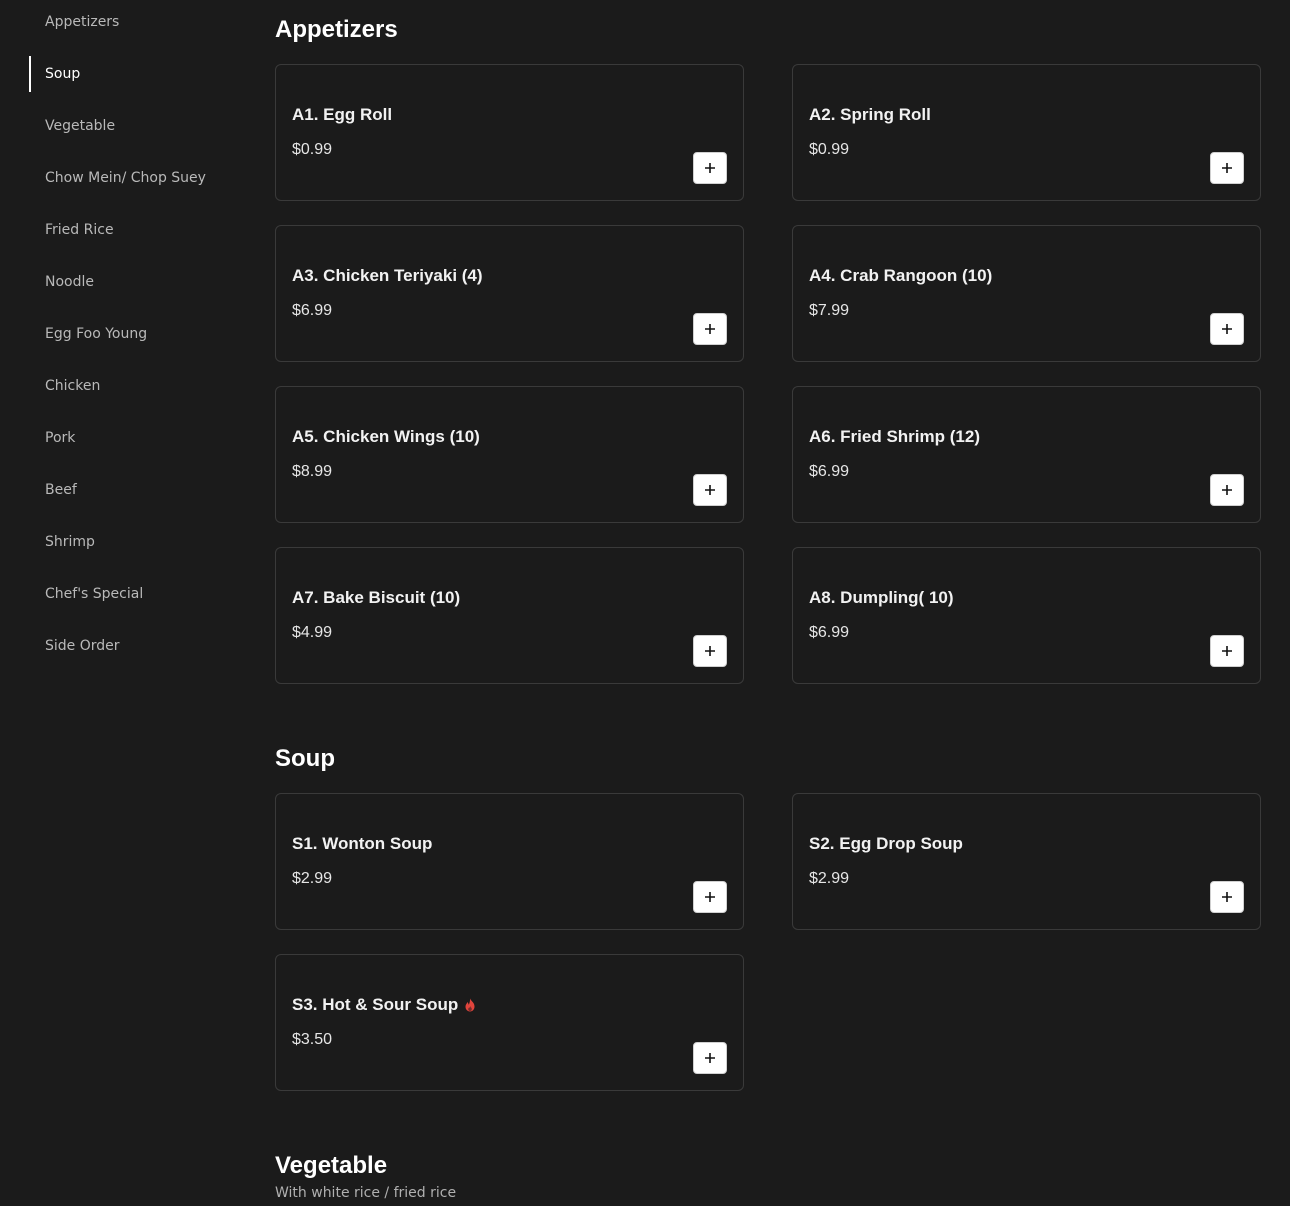 The height and width of the screenshot is (1206, 1290). I want to click on sidebar-item-pork: Pork, so click(129, 438).